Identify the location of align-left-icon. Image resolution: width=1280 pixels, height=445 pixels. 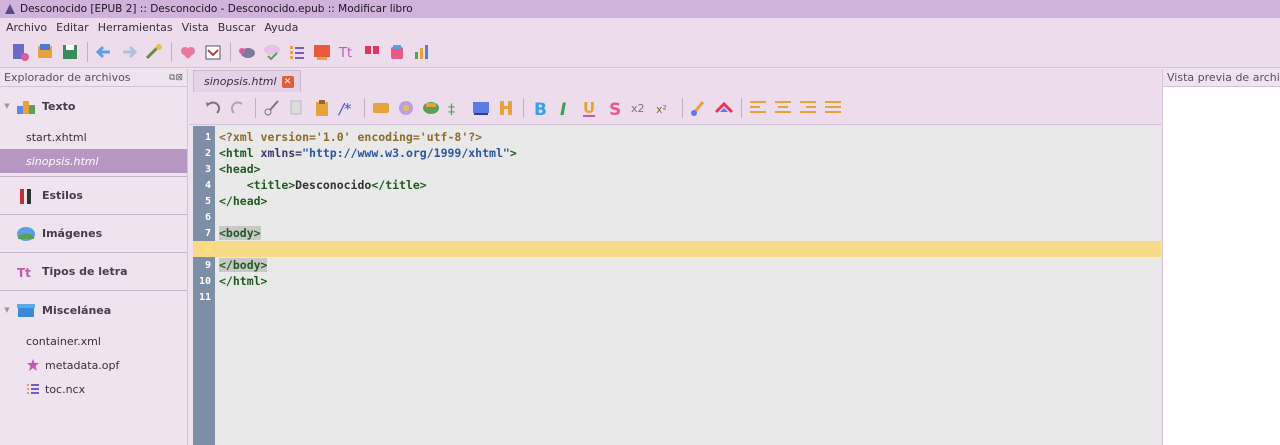
(758, 108).